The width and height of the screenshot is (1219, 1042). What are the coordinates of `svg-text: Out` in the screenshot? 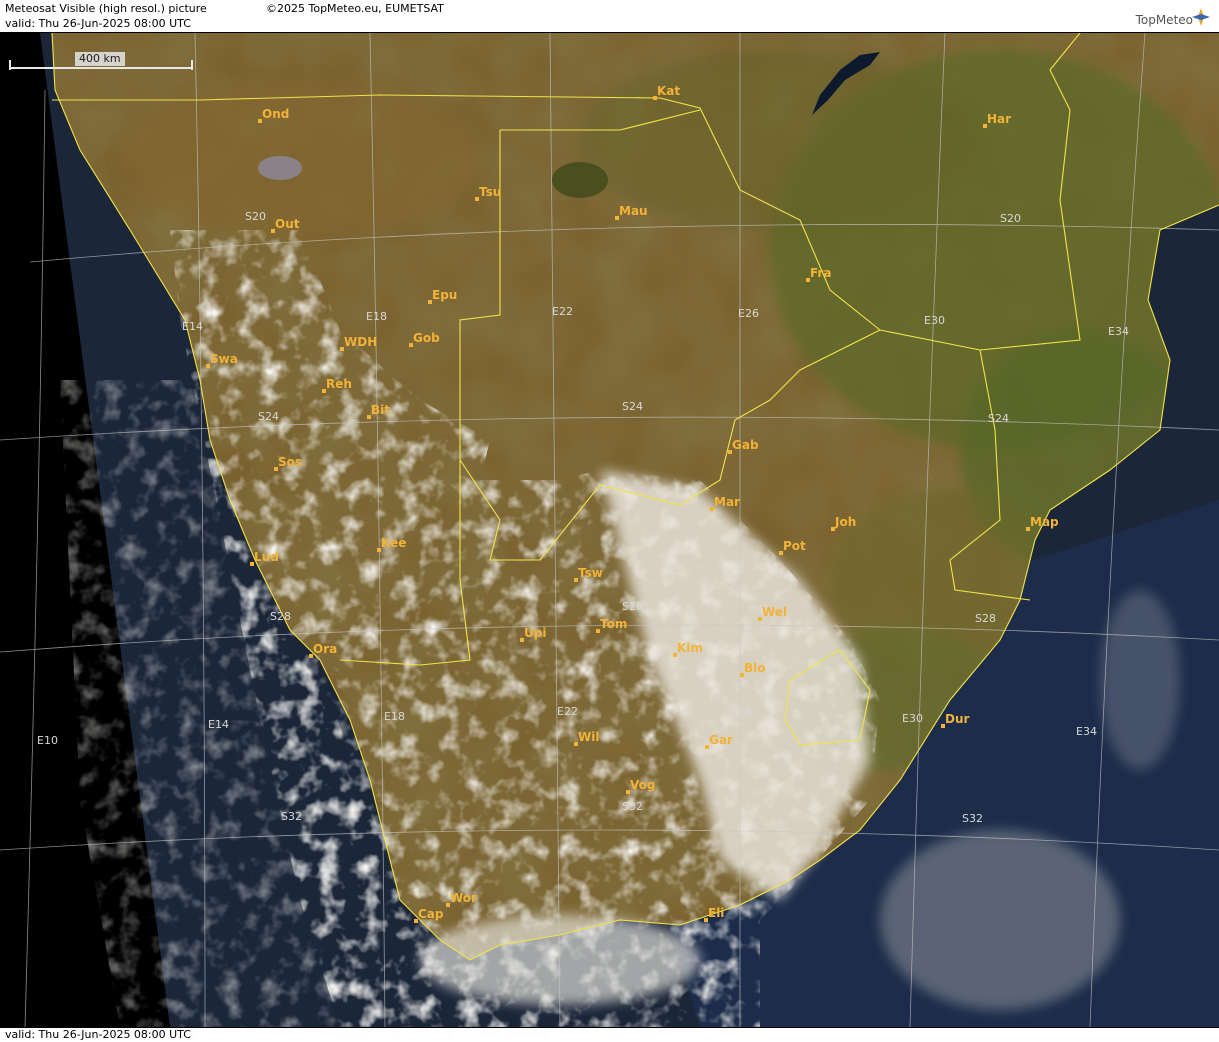 It's located at (287, 224).